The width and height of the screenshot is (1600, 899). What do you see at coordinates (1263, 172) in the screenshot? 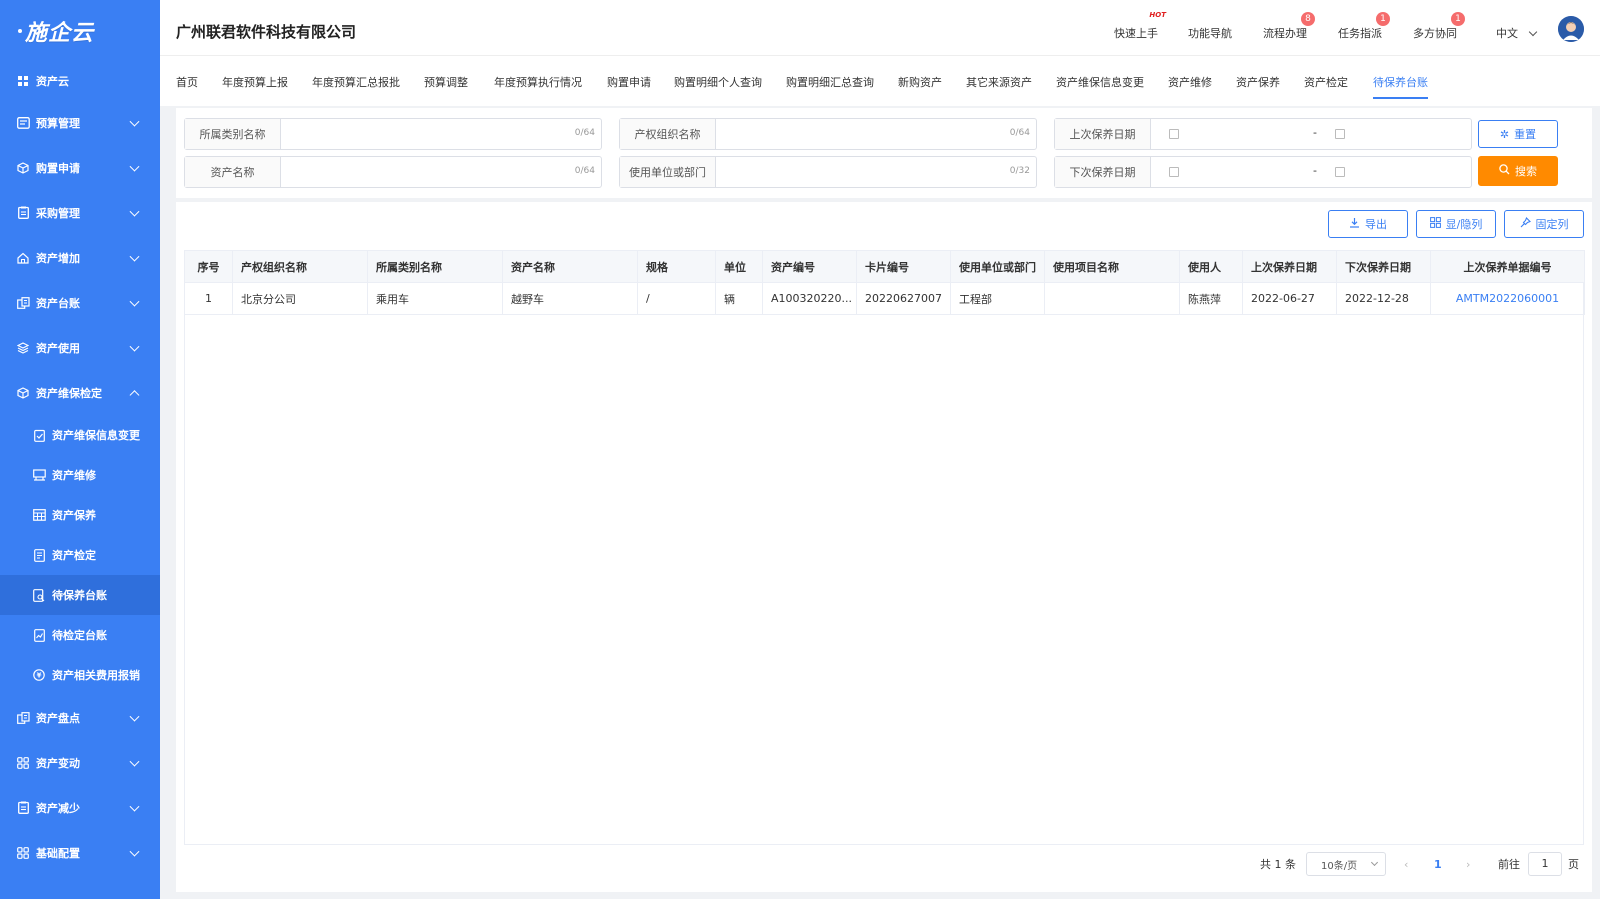
I see `next-upkeep-date-range: 下次保养日期 -` at bounding box center [1263, 172].